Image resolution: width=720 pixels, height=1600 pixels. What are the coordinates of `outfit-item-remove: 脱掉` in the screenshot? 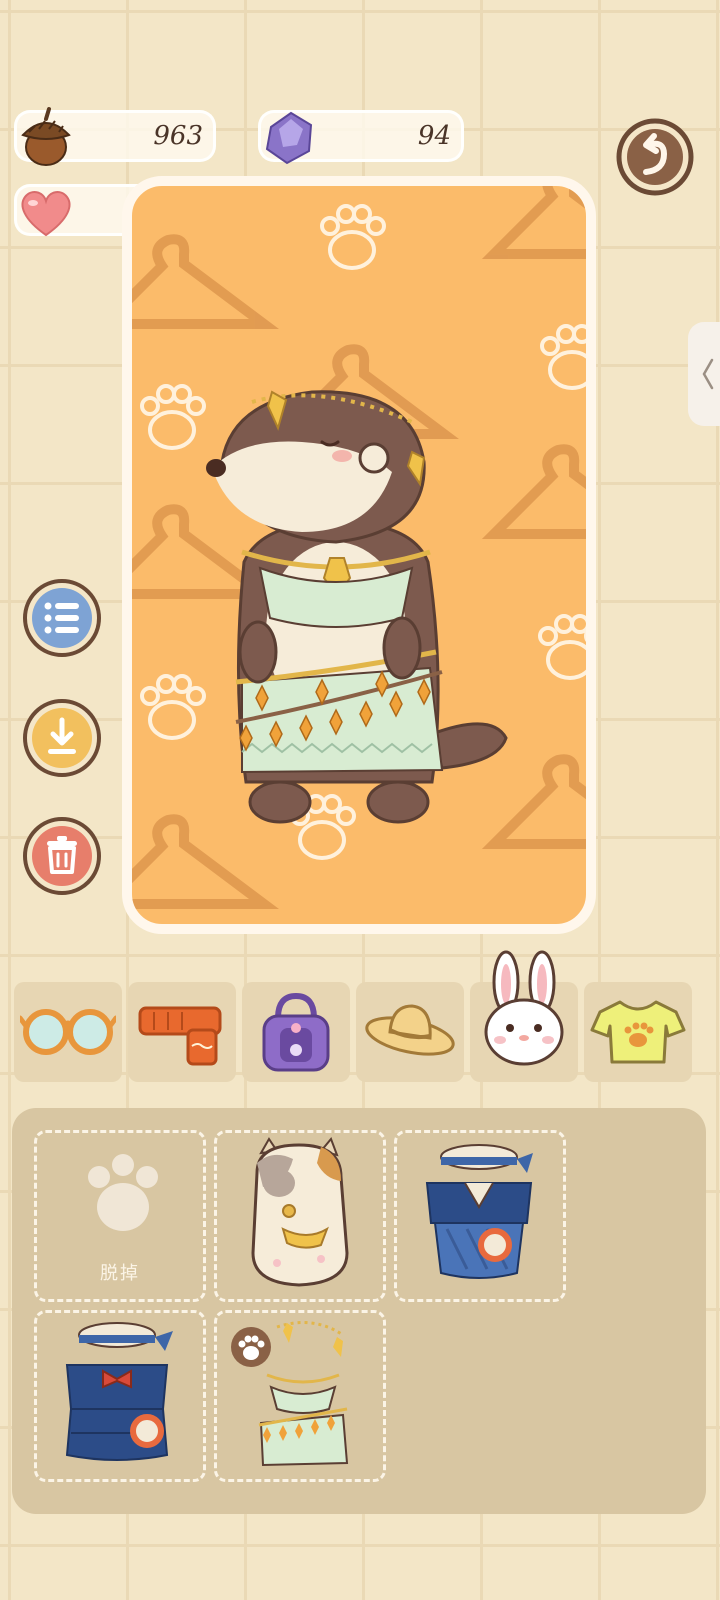 It's located at (120, 1216).